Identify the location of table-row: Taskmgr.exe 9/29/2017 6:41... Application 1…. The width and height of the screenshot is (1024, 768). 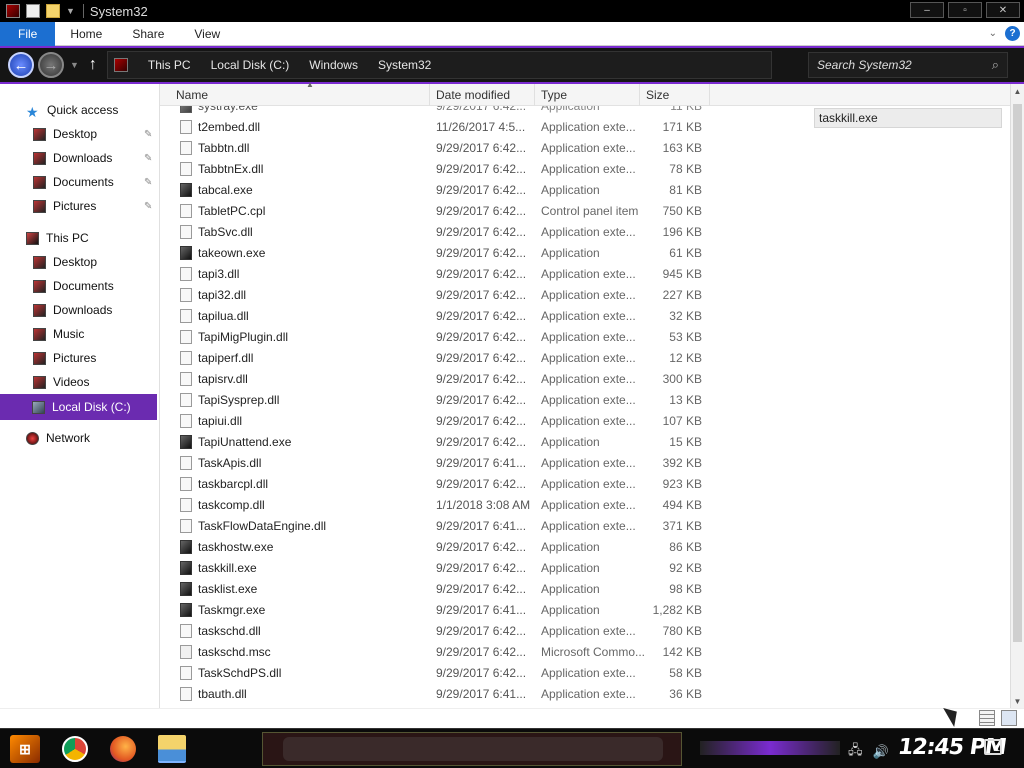
(440, 609).